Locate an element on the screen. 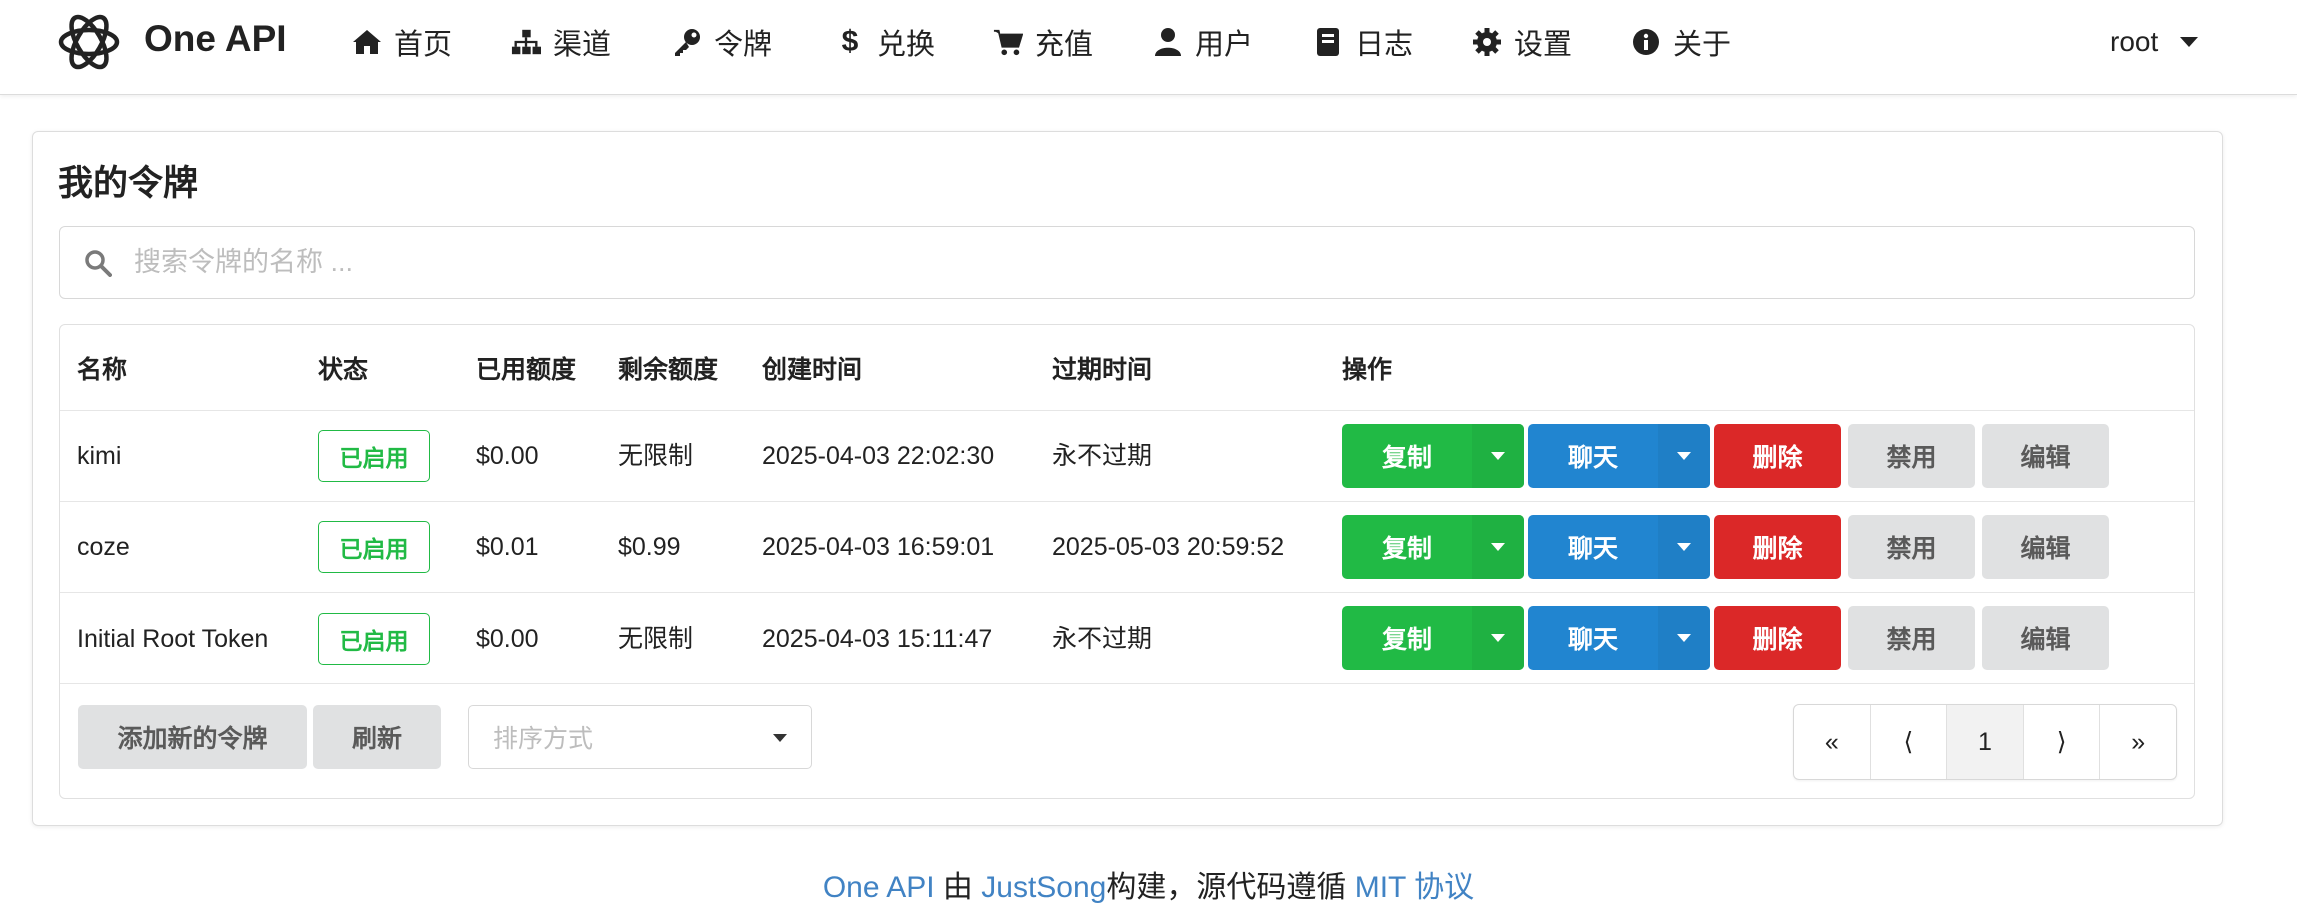 Image resolution: width=2297 pixels, height=923 pixels. search-icon is located at coordinates (98, 263).